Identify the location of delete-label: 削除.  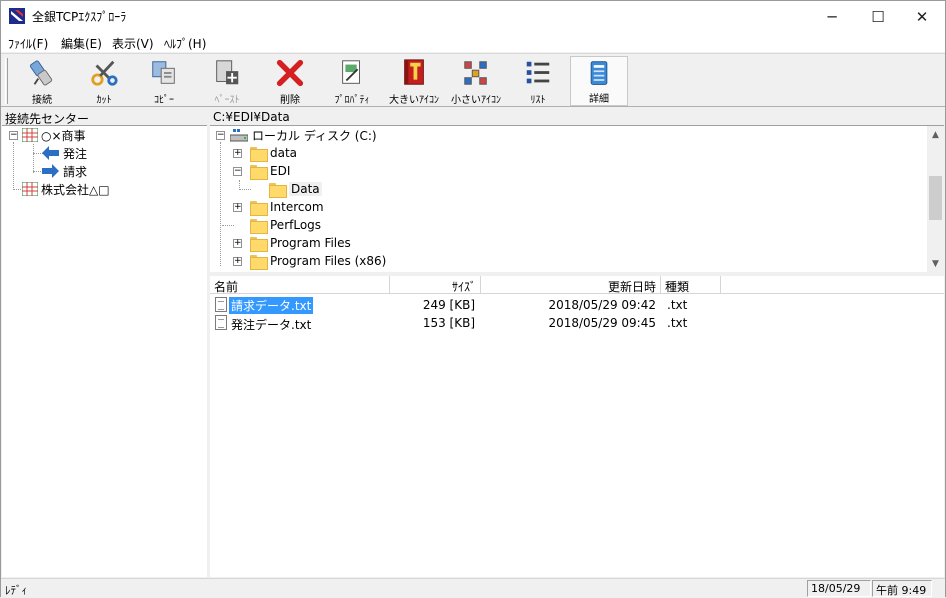
(290, 100).